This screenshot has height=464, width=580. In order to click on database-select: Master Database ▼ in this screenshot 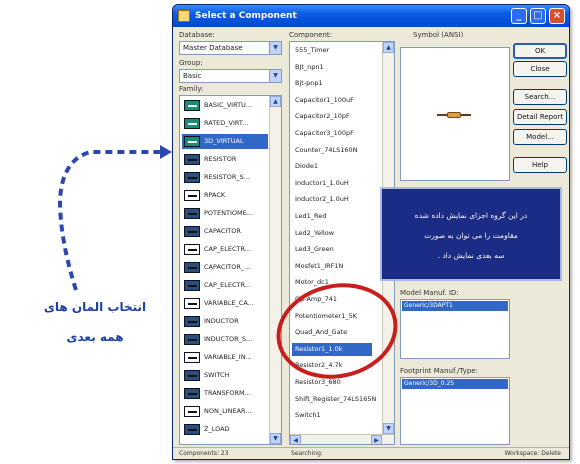, I will do `click(230, 48)`.